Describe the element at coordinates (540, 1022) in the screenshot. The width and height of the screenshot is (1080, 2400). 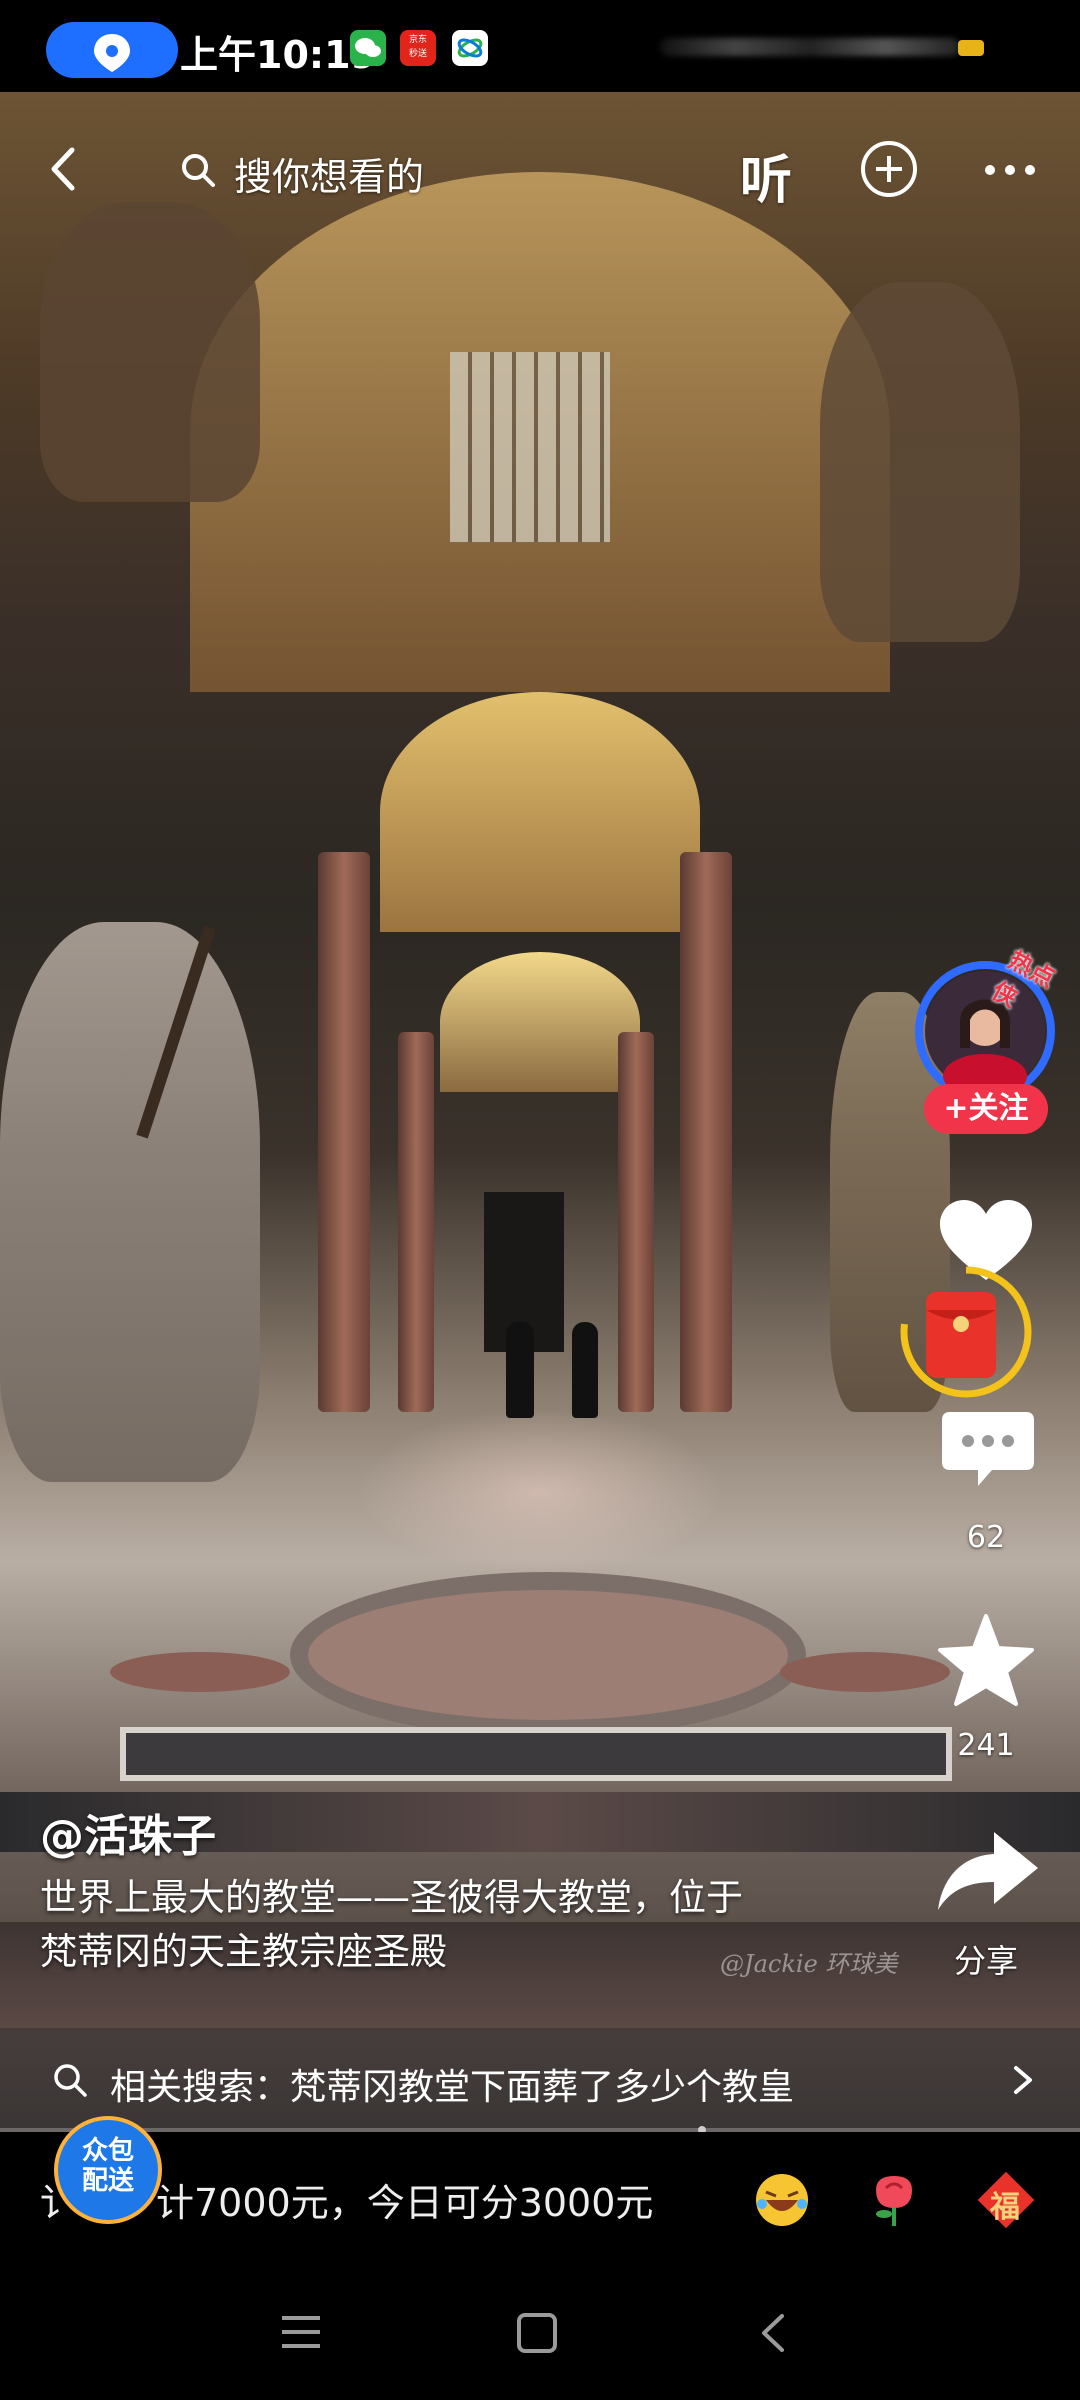
I see `far-arch` at that location.